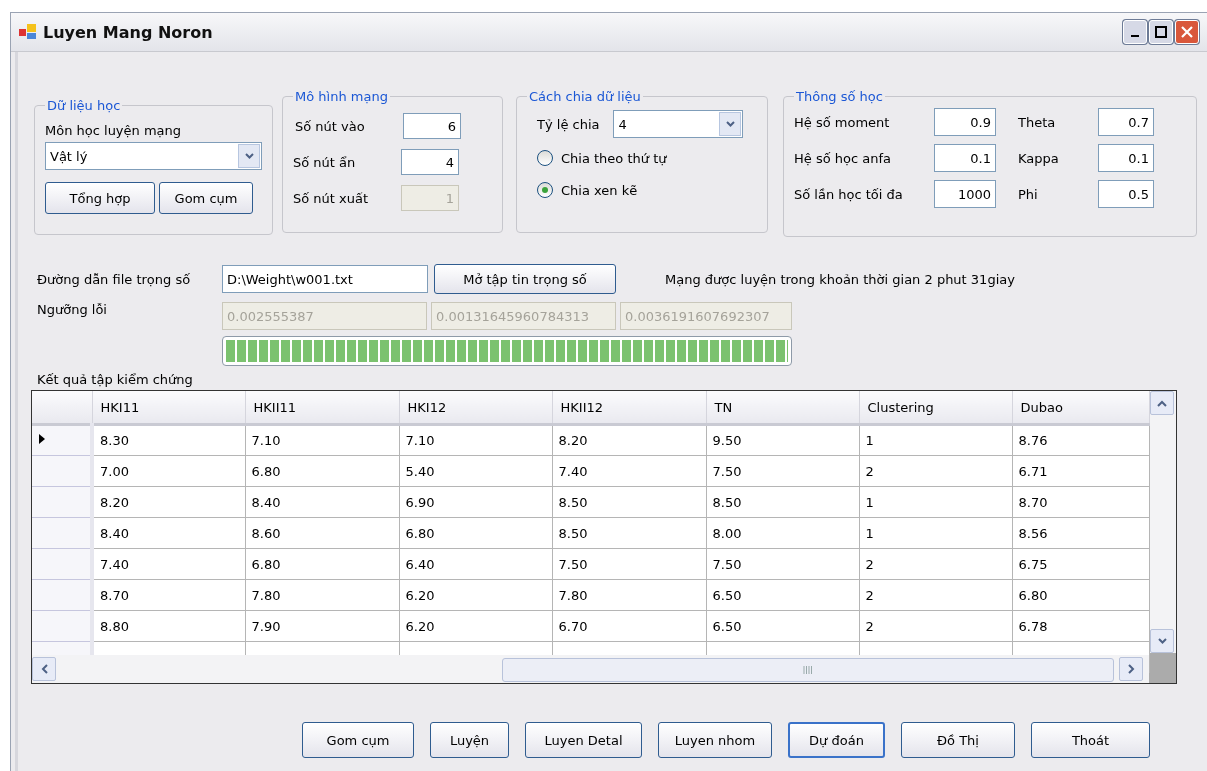 The height and width of the screenshot is (771, 1207). I want to click on column-header: HKII11, so click(322, 408).